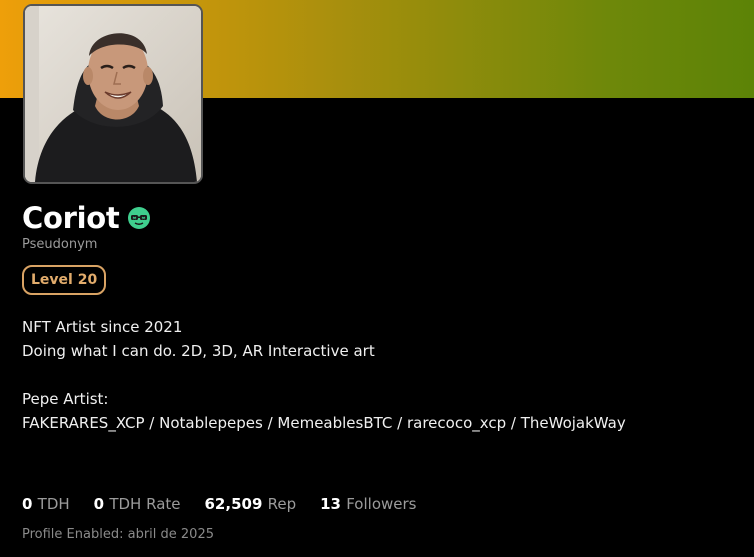  I want to click on name-row: Coriot, so click(86, 218).